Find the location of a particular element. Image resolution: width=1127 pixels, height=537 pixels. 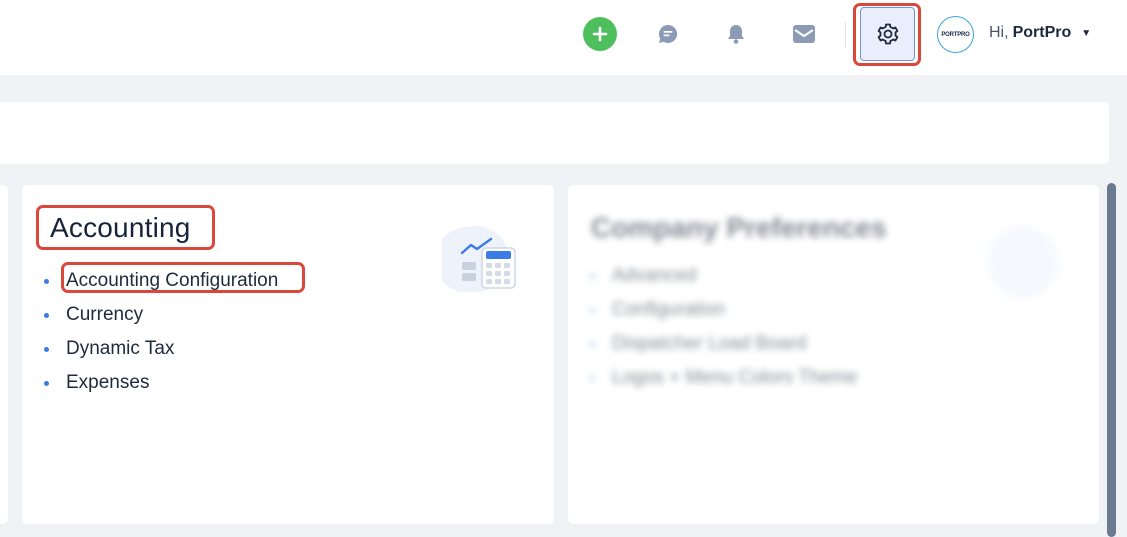

plus-icon is located at coordinates (600, 34).